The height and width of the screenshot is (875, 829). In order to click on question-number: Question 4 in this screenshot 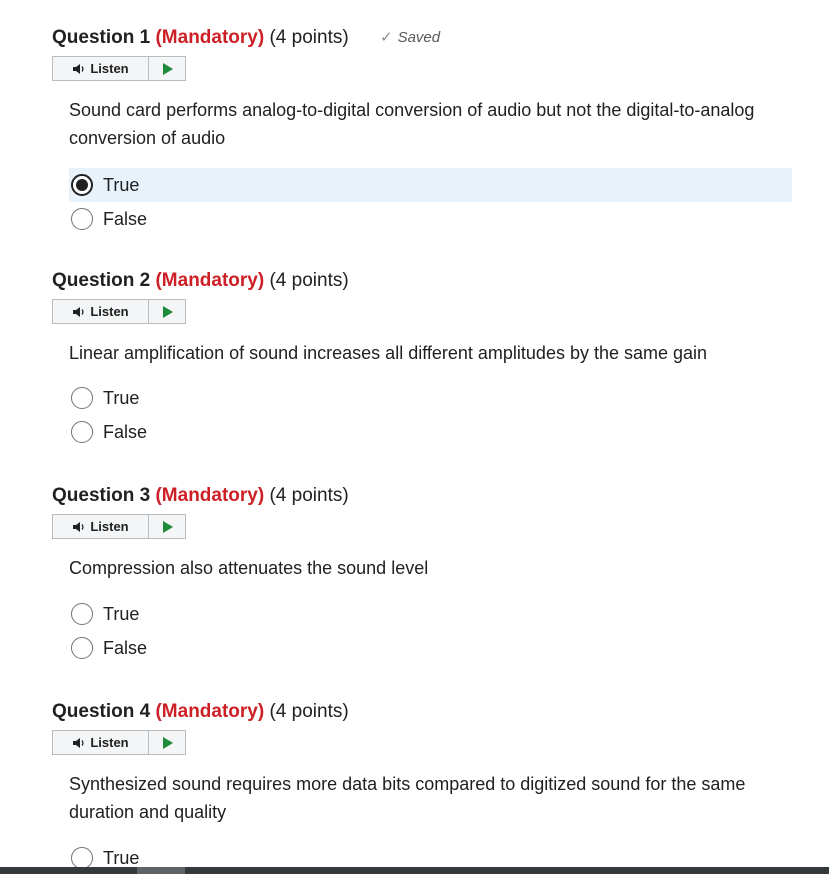, I will do `click(101, 711)`.